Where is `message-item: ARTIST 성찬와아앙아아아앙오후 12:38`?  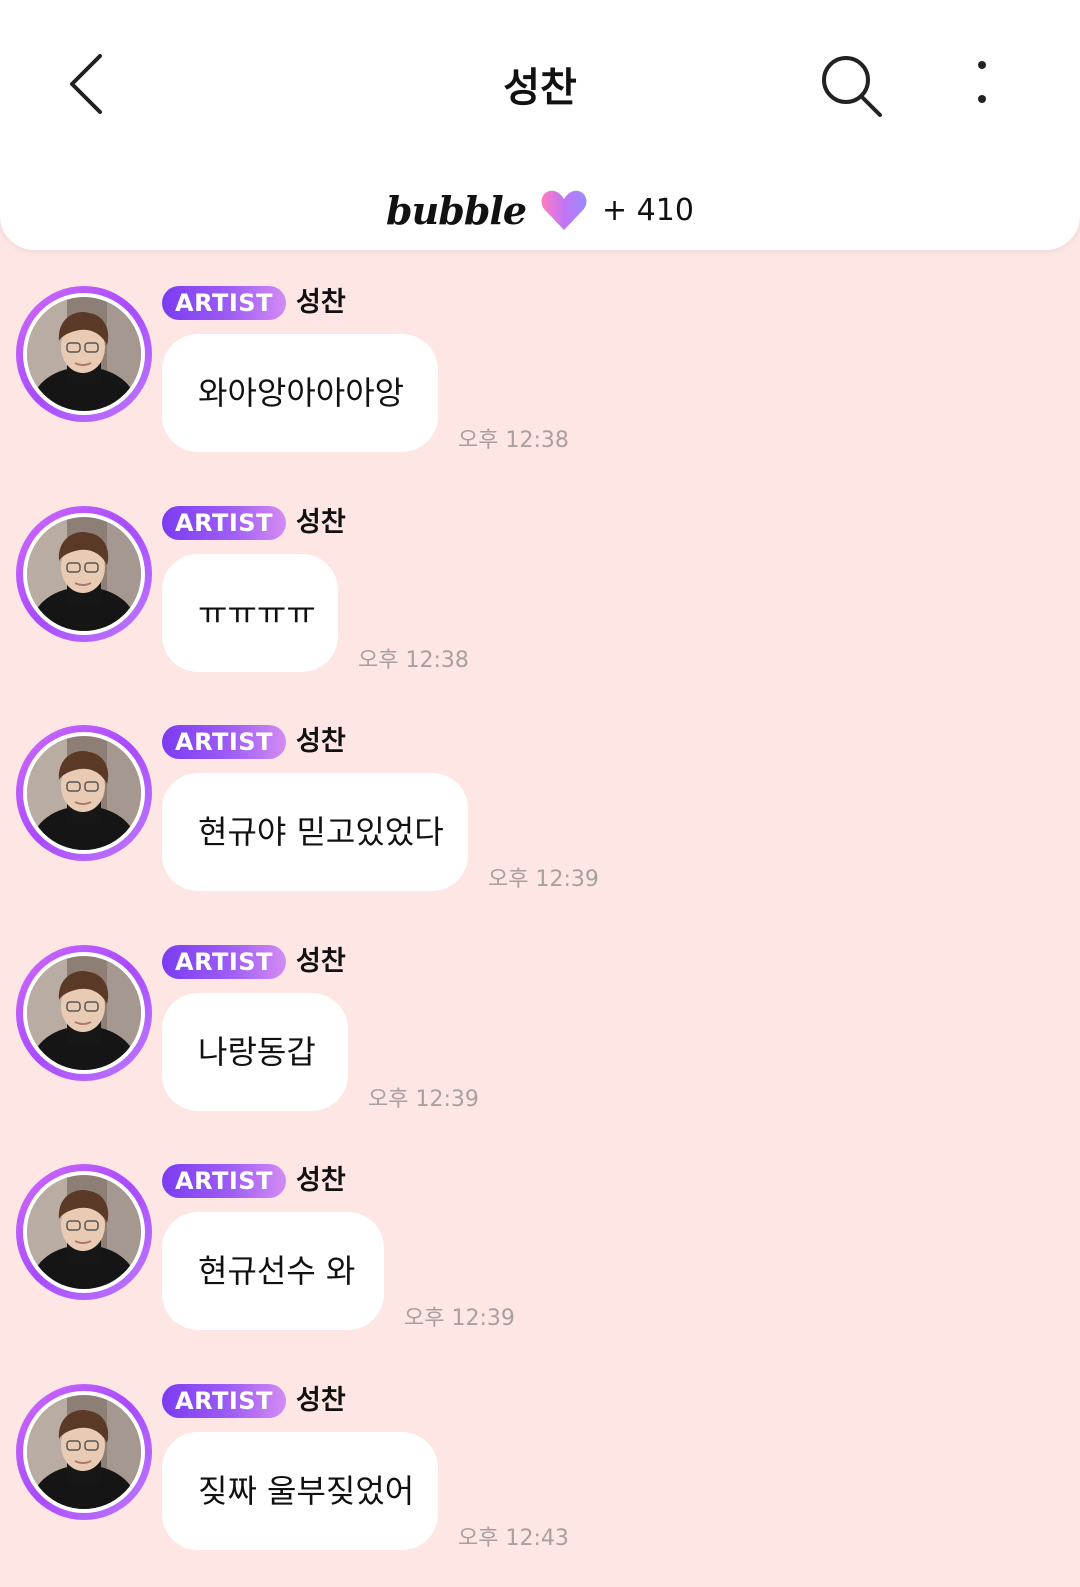 message-item: ARTIST 성찬와아앙아아아앙오후 12:38 is located at coordinates (540, 386).